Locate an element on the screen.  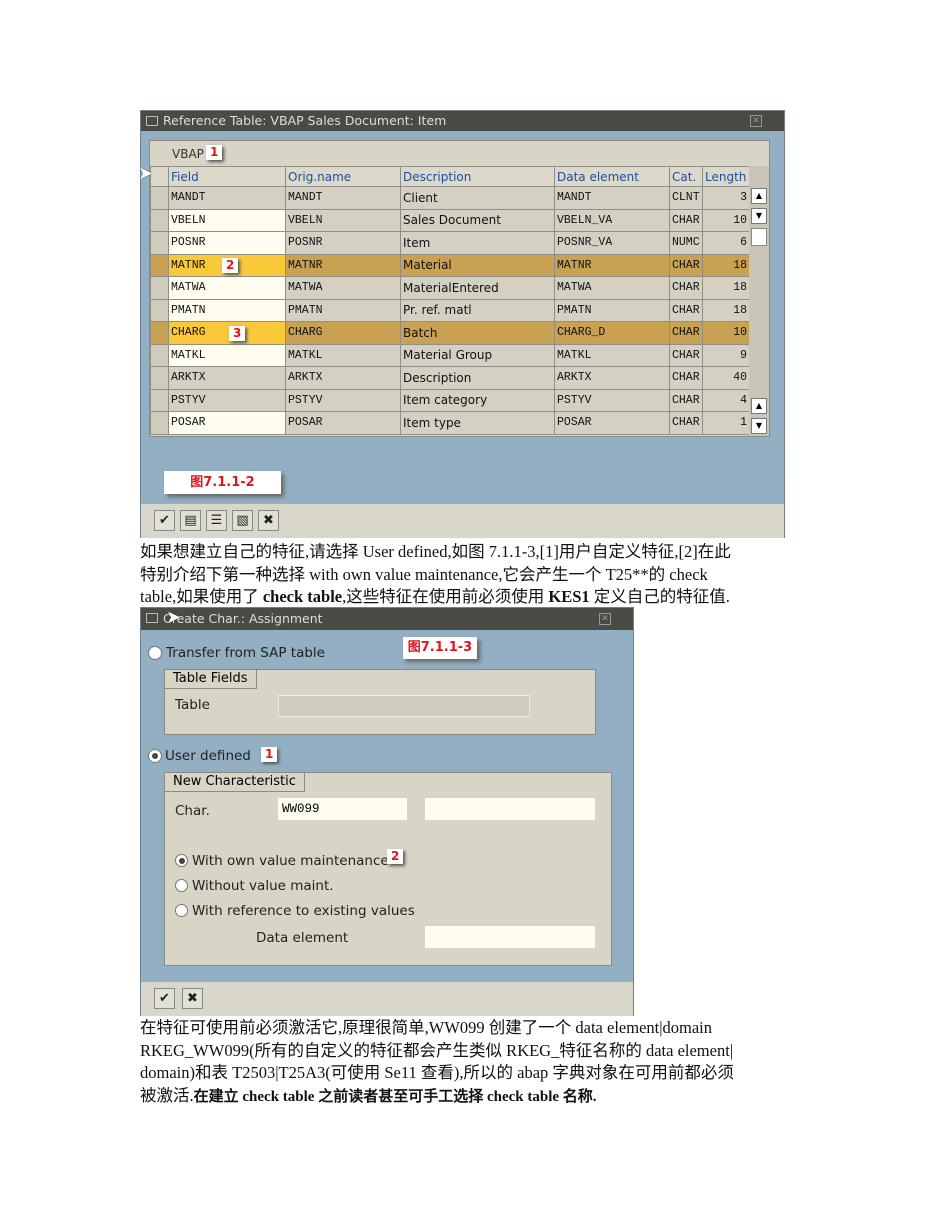
cell-data-element: MATKL is located at coordinates (612, 355).